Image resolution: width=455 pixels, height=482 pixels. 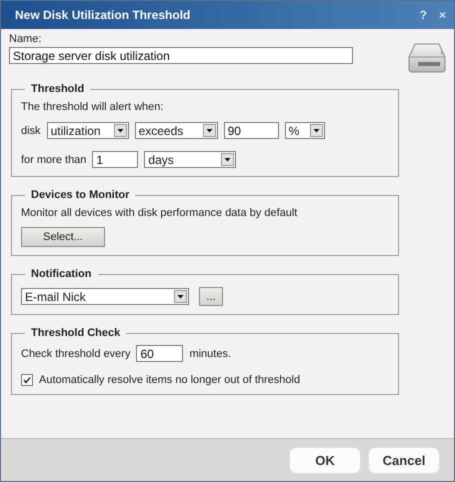 I want to click on disk-label: disk, so click(x=31, y=130).